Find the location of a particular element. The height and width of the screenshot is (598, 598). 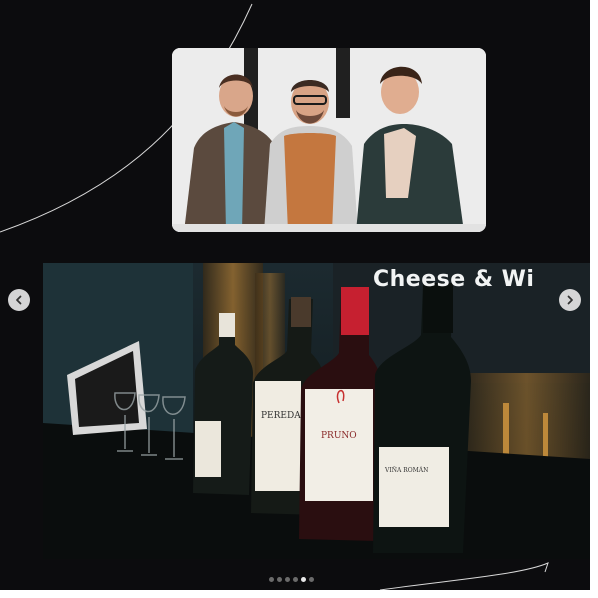

chevron-right-icon is located at coordinates (570, 300).